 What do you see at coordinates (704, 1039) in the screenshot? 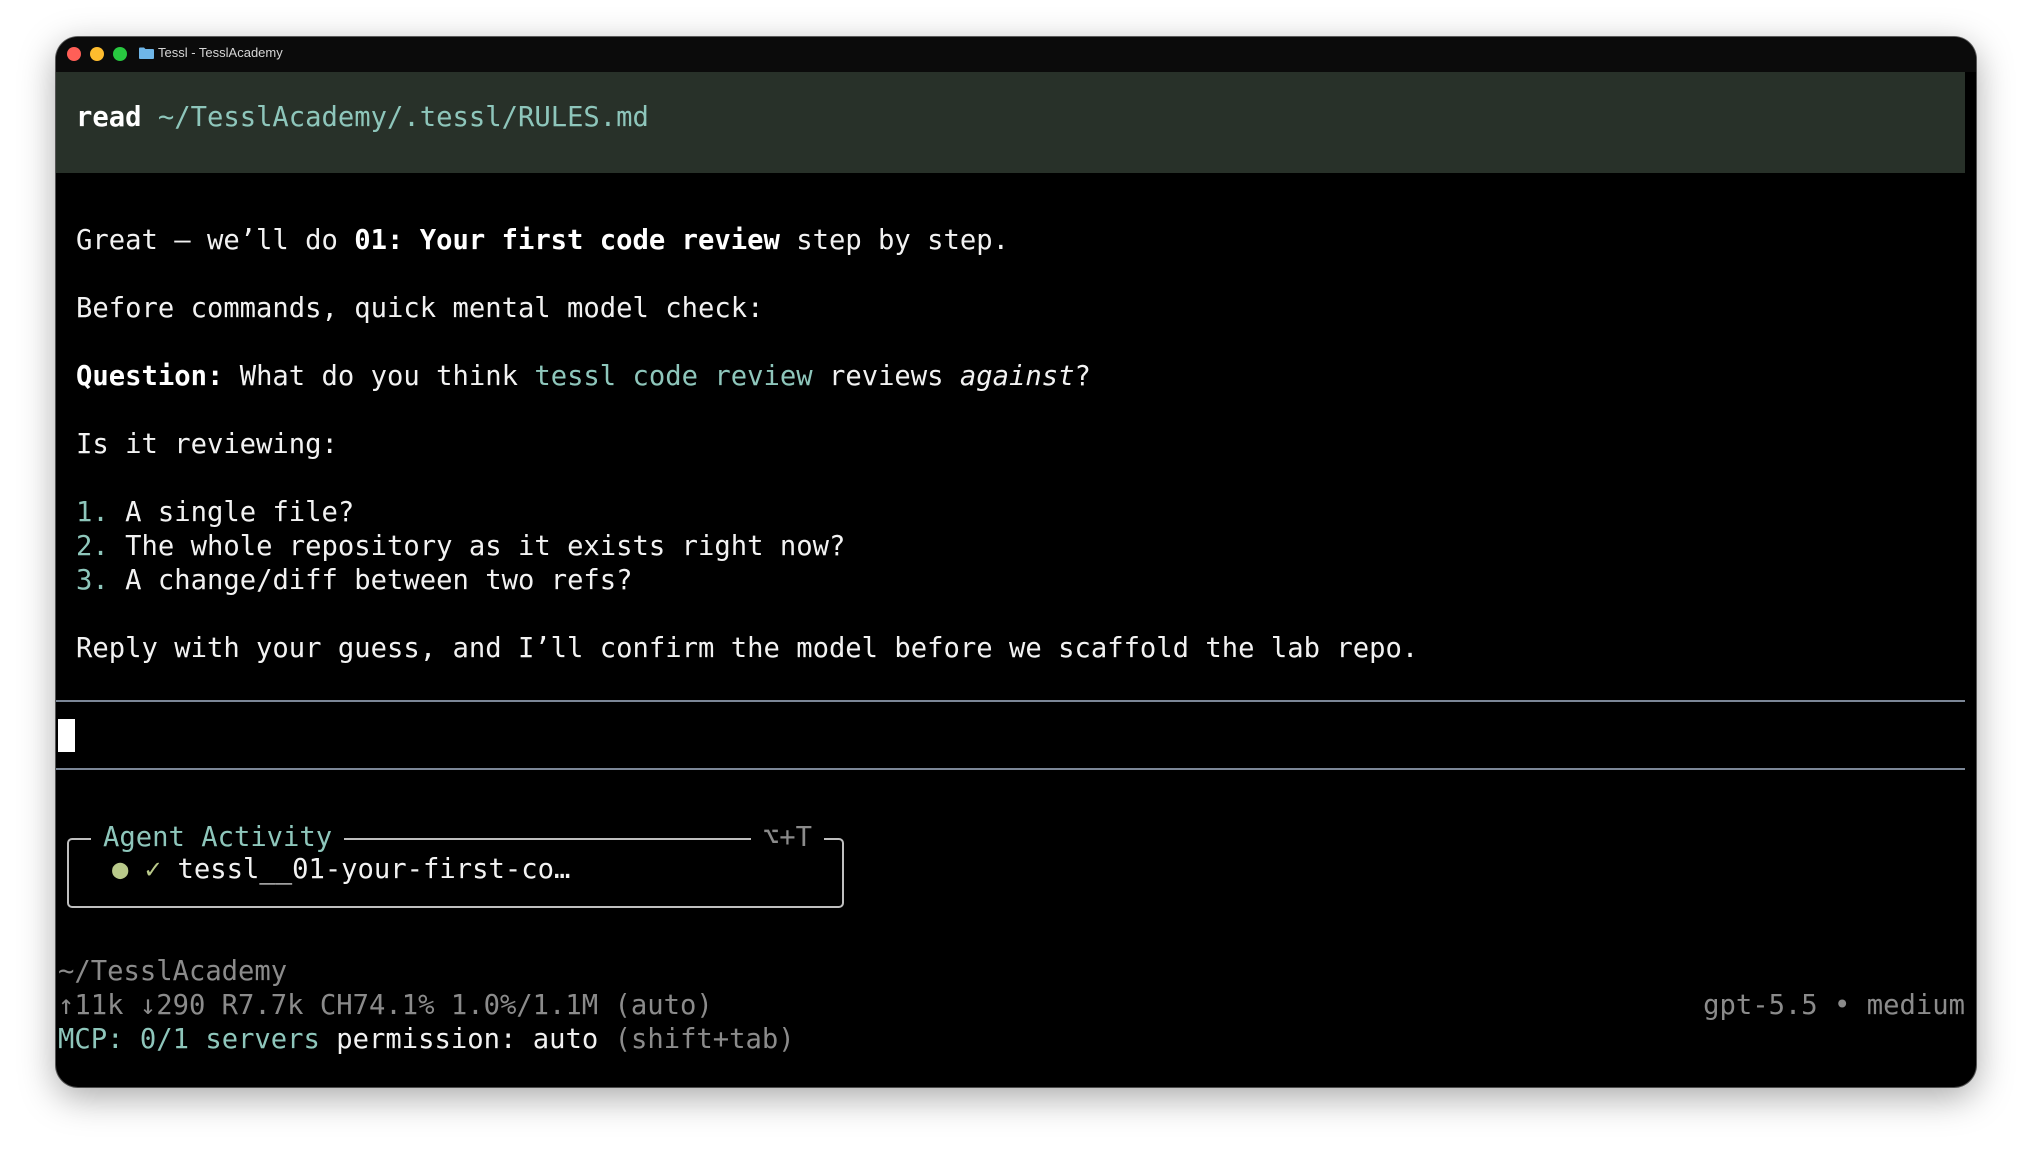
I see `permission-hint: (shift+tab)` at bounding box center [704, 1039].